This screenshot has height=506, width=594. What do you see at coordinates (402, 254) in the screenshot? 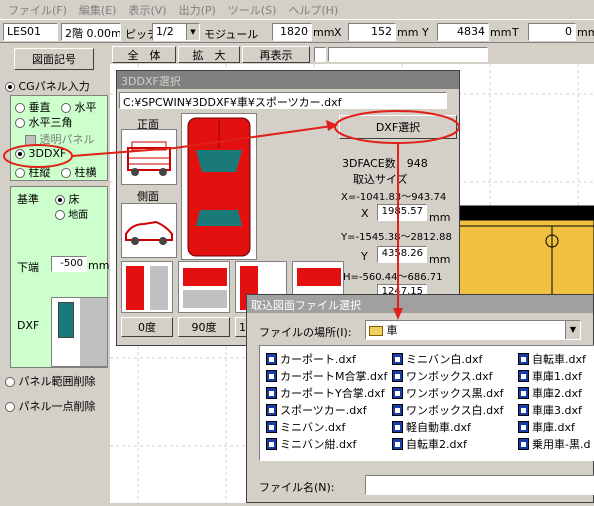
I see `dxf-y-field: 4358.26` at bounding box center [402, 254].